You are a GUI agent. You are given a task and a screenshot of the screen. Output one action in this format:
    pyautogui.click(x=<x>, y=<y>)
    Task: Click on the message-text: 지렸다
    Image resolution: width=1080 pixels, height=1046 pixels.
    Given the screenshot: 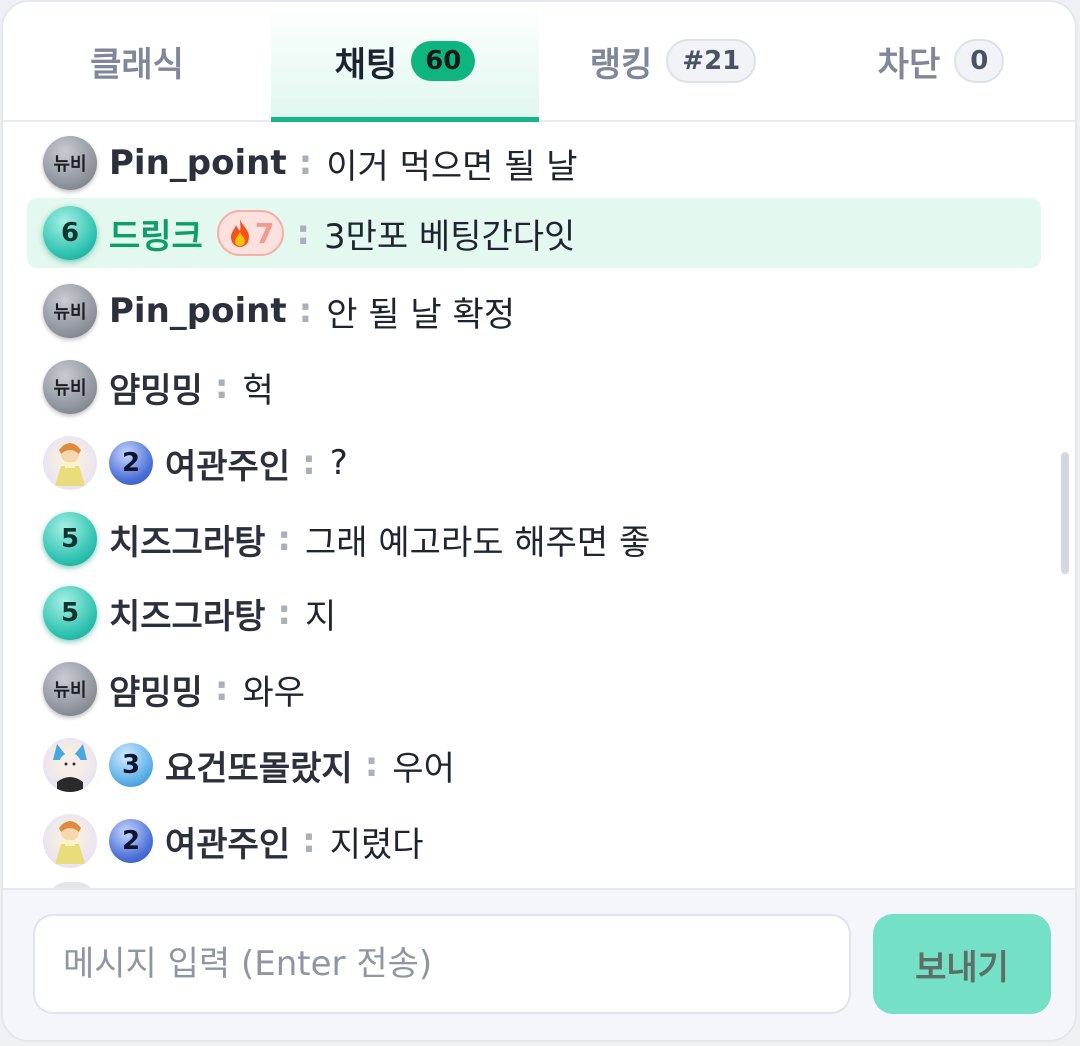 What is the action you would take?
    pyautogui.click(x=376, y=844)
    